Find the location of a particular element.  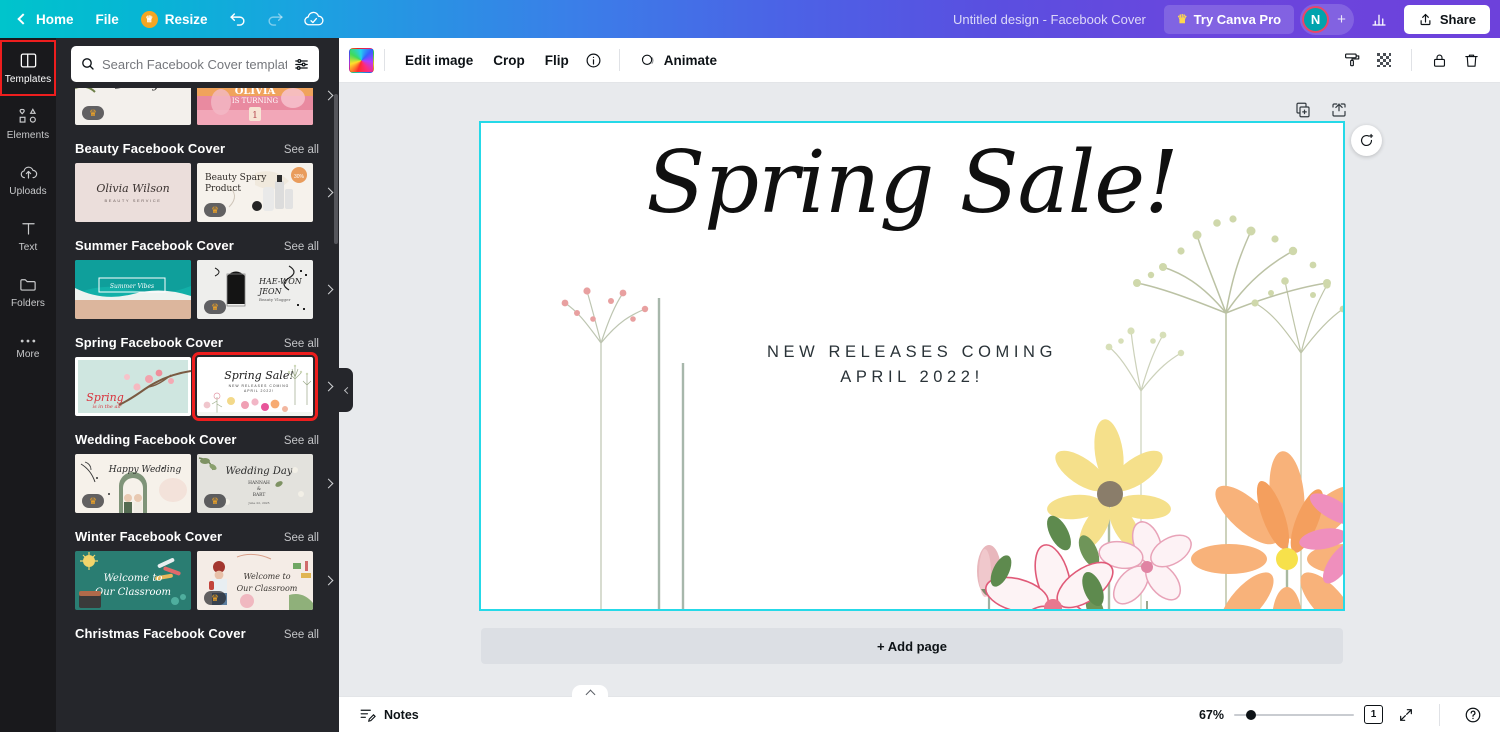

transparency-icon is located at coordinates (1384, 60).